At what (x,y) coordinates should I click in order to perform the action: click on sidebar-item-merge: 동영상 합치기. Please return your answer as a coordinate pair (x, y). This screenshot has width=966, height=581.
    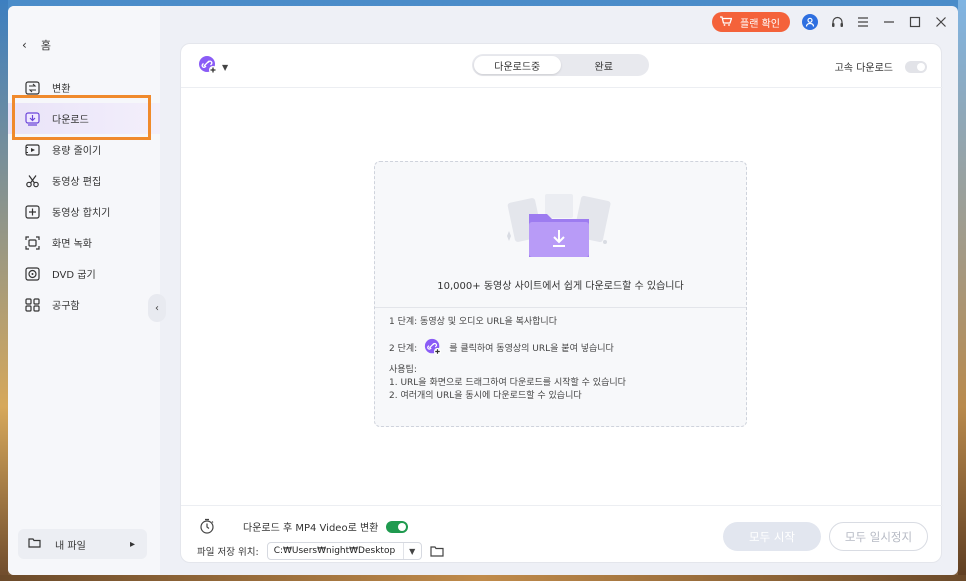
    Looking at the image, I should click on (84, 211).